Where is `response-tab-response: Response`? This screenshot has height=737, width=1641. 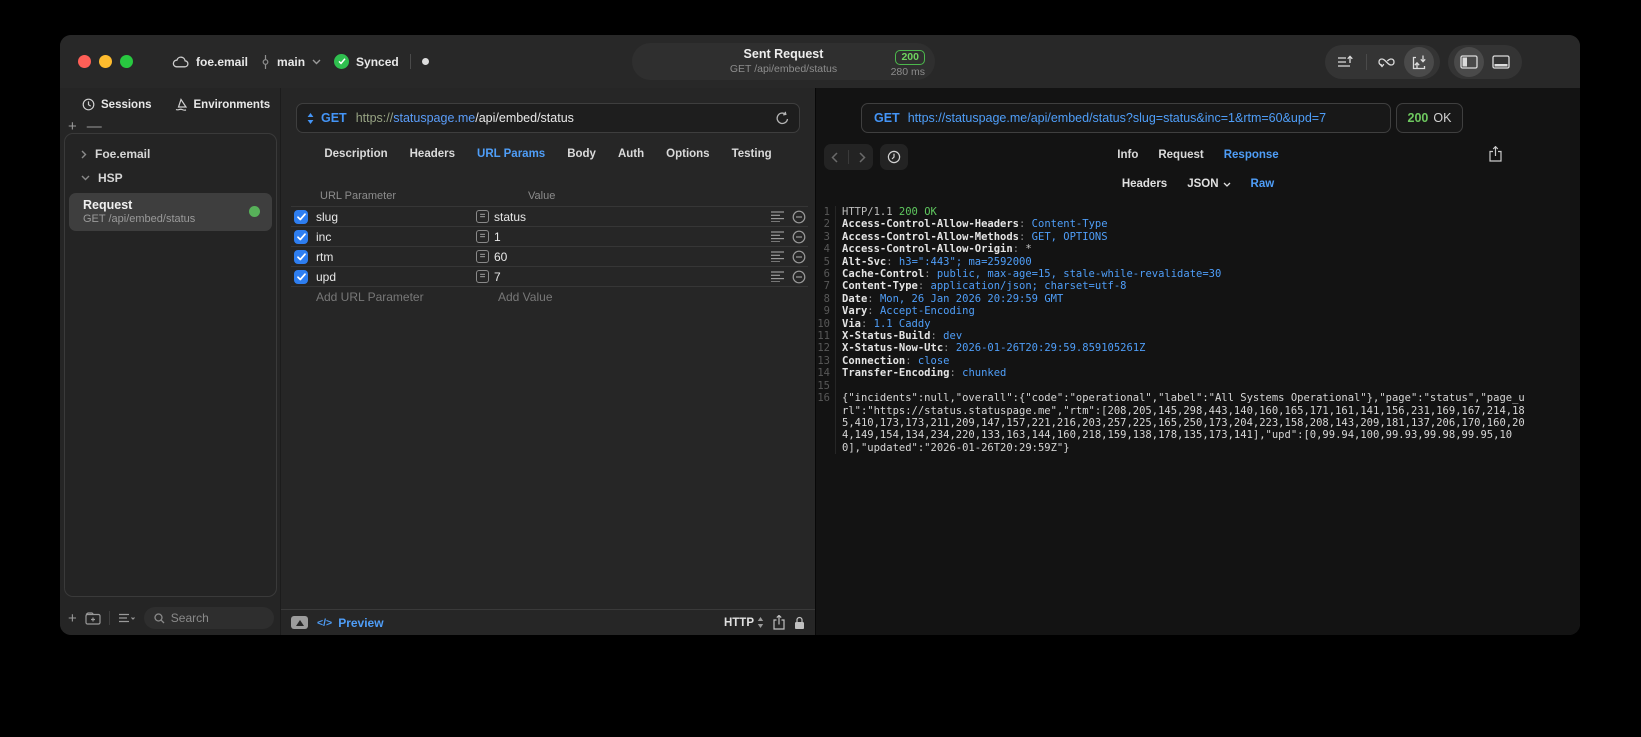
response-tab-response: Response is located at coordinates (1251, 155).